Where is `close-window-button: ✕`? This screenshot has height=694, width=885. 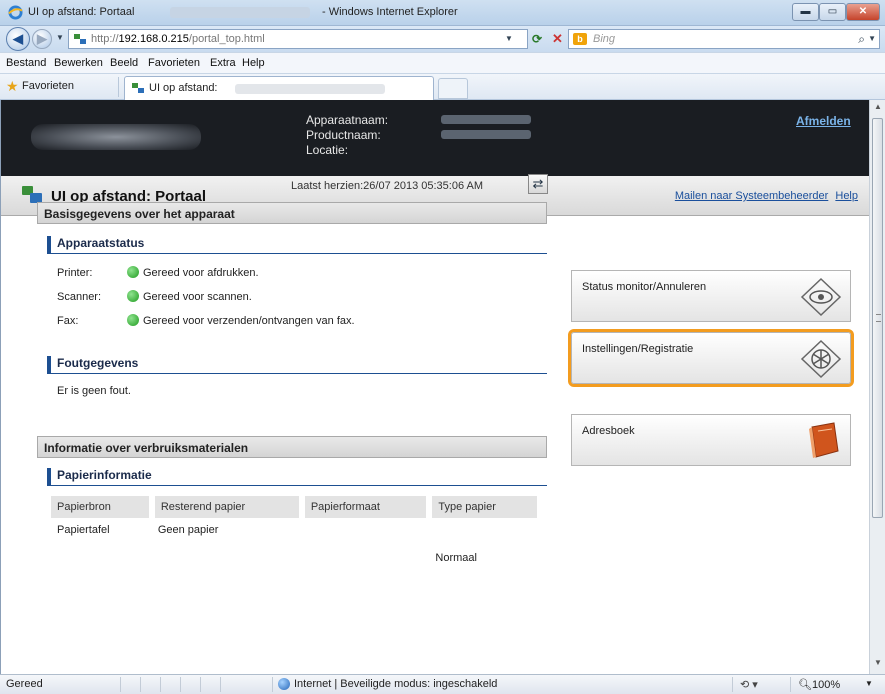 close-window-button: ✕ is located at coordinates (863, 12).